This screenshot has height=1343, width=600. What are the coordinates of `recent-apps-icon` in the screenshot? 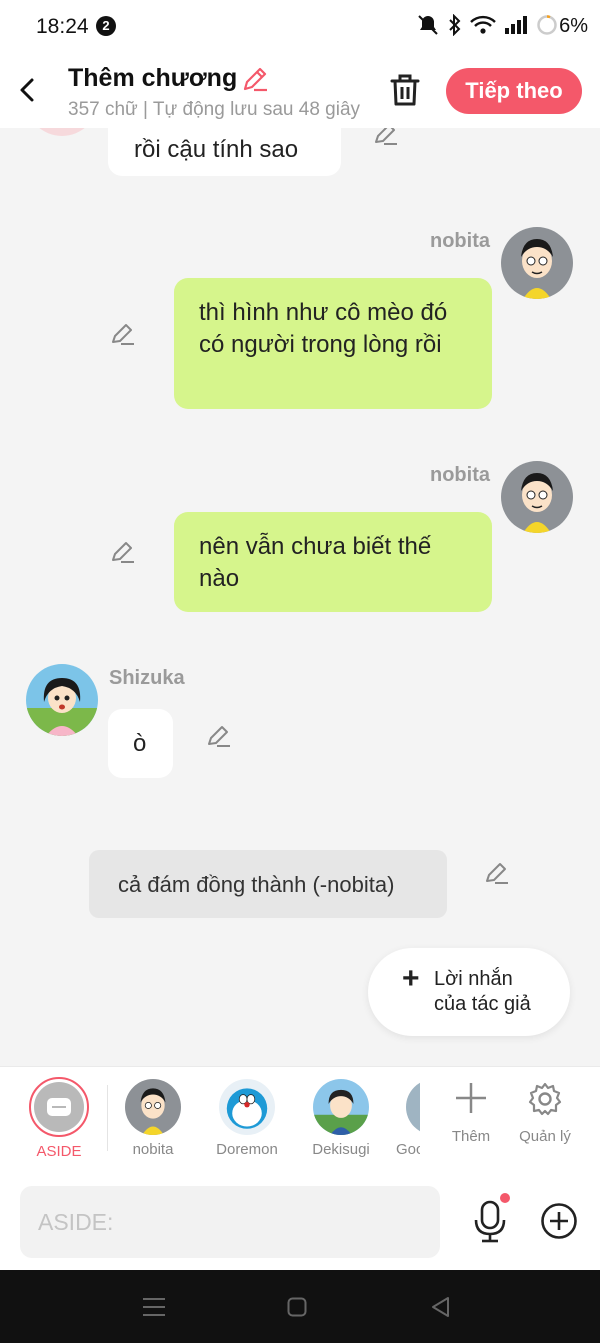 It's located at (154, 1307).